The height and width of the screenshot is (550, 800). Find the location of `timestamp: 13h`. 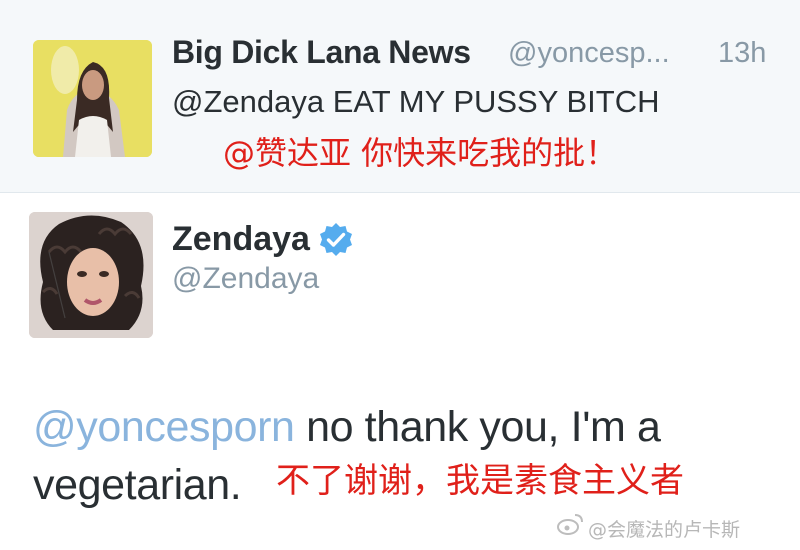

timestamp: 13h is located at coordinates (742, 53).